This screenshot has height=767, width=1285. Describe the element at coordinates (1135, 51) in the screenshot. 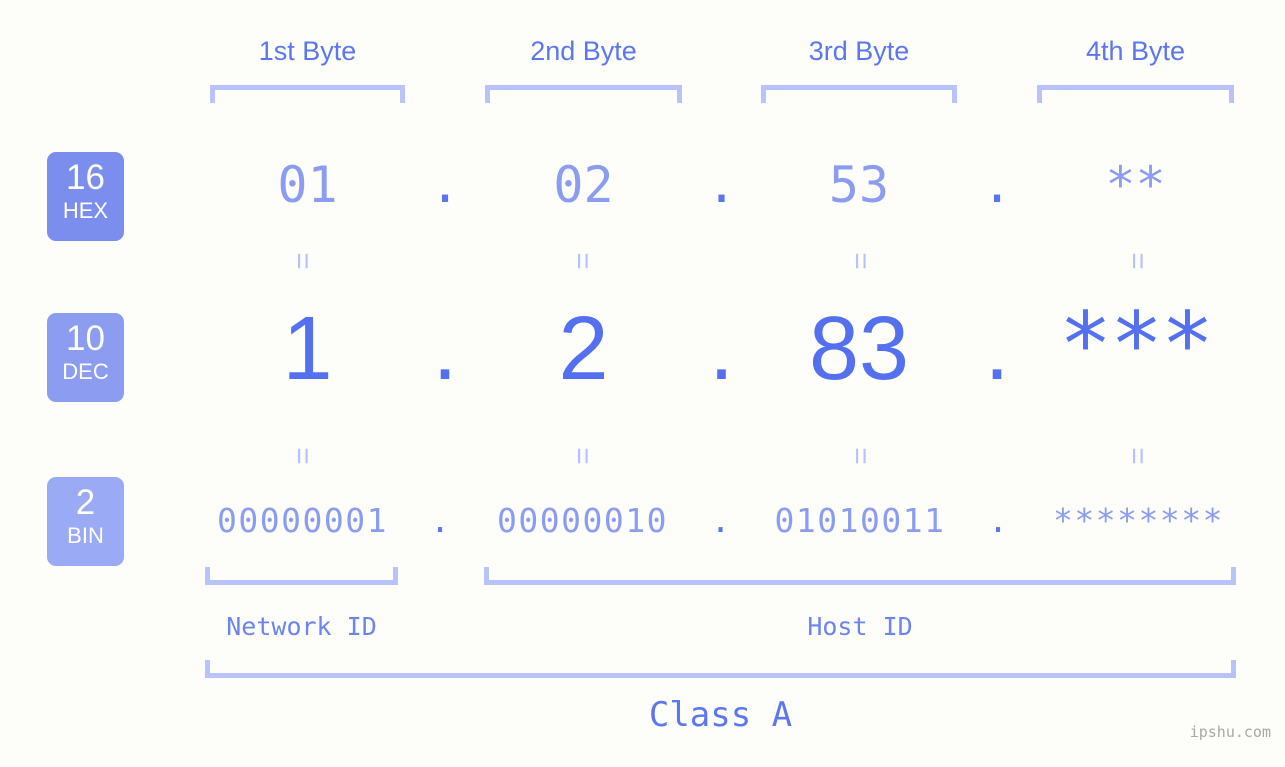

I see `byte-header-4: 4th Byte` at that location.